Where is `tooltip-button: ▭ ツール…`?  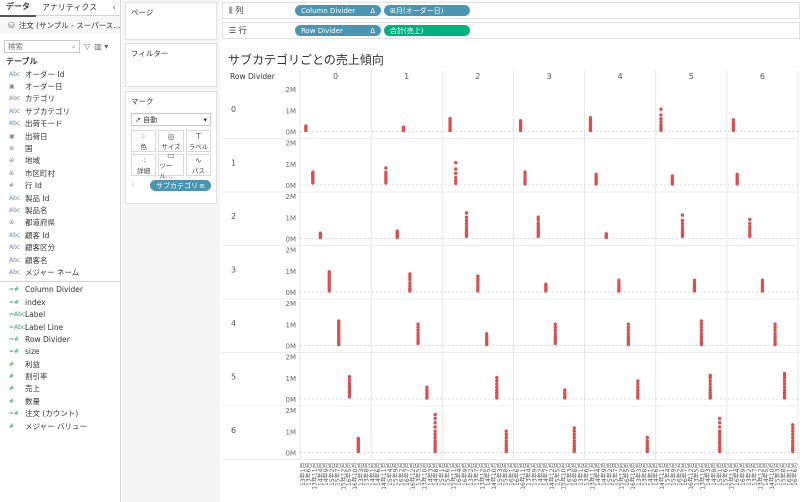
tooltip-button: ▭ ツール… is located at coordinates (171, 165).